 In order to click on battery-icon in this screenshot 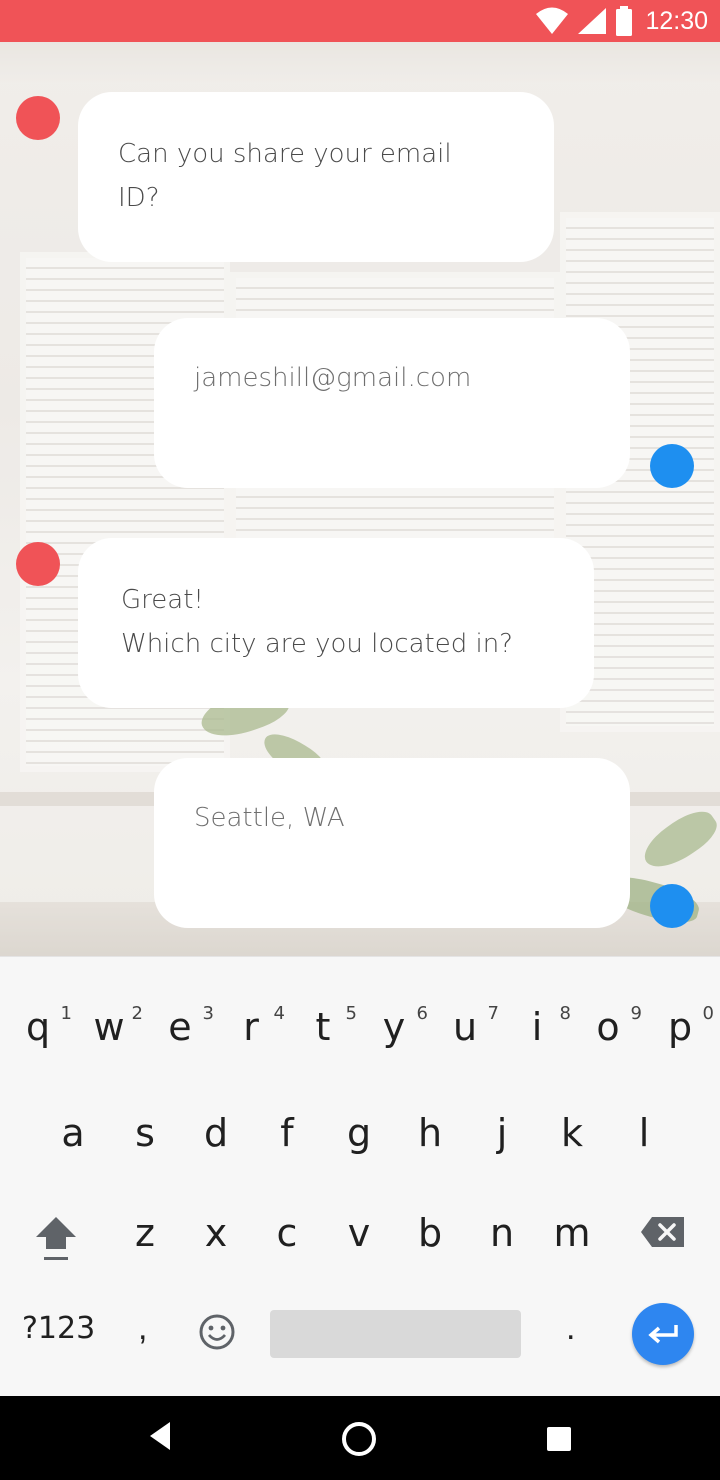, I will do `click(624, 21)`.